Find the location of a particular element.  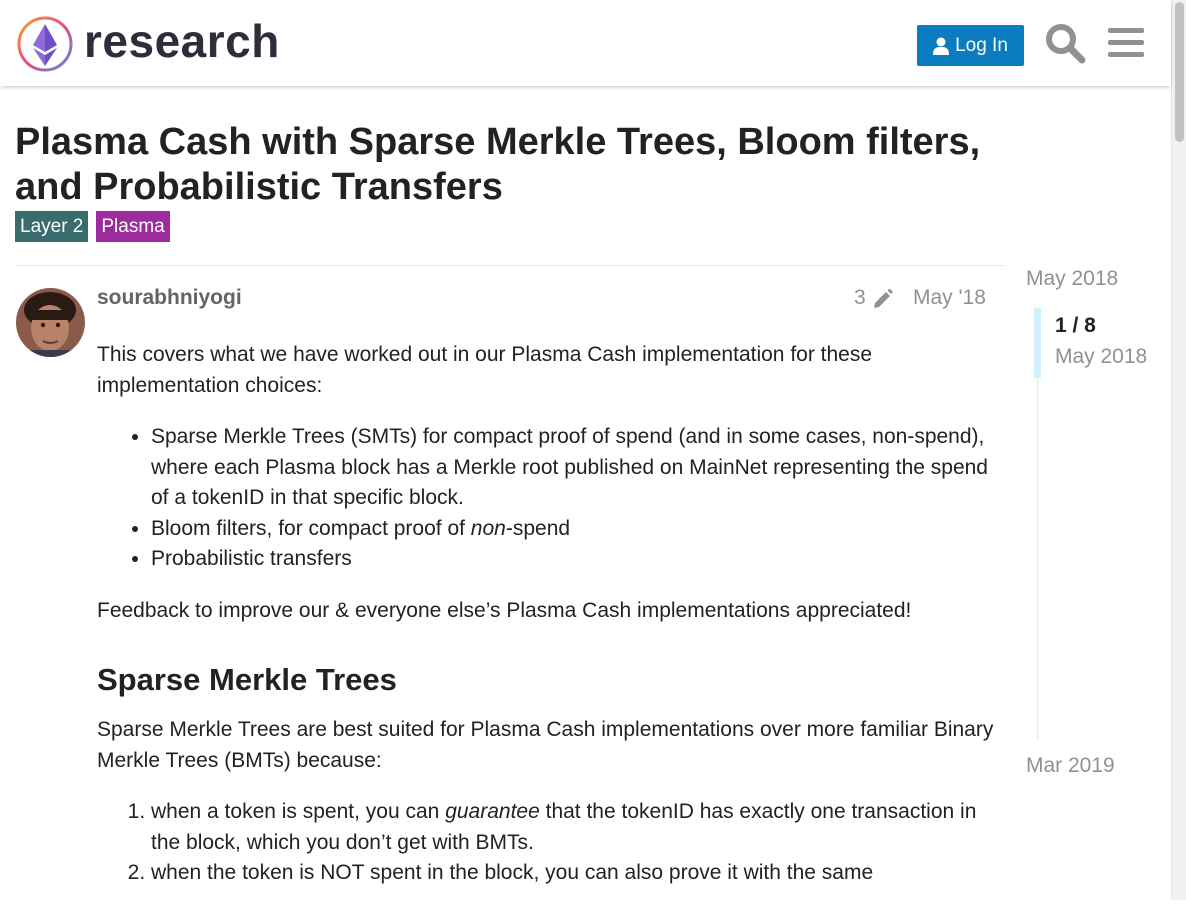

avatar is located at coordinates (50, 322).